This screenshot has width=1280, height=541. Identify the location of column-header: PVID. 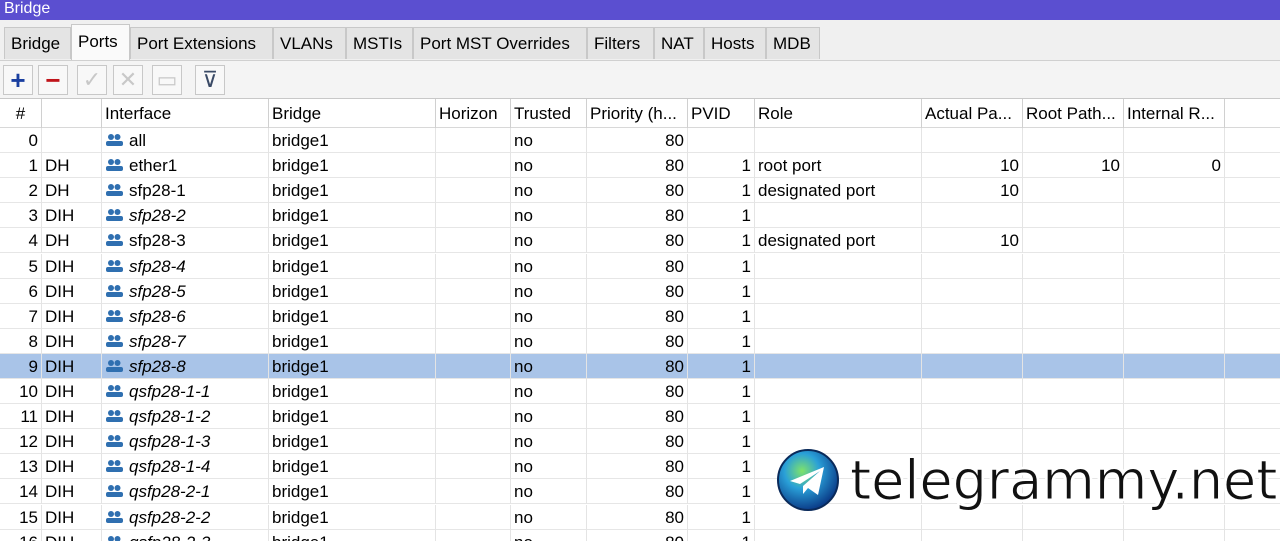
(721, 113).